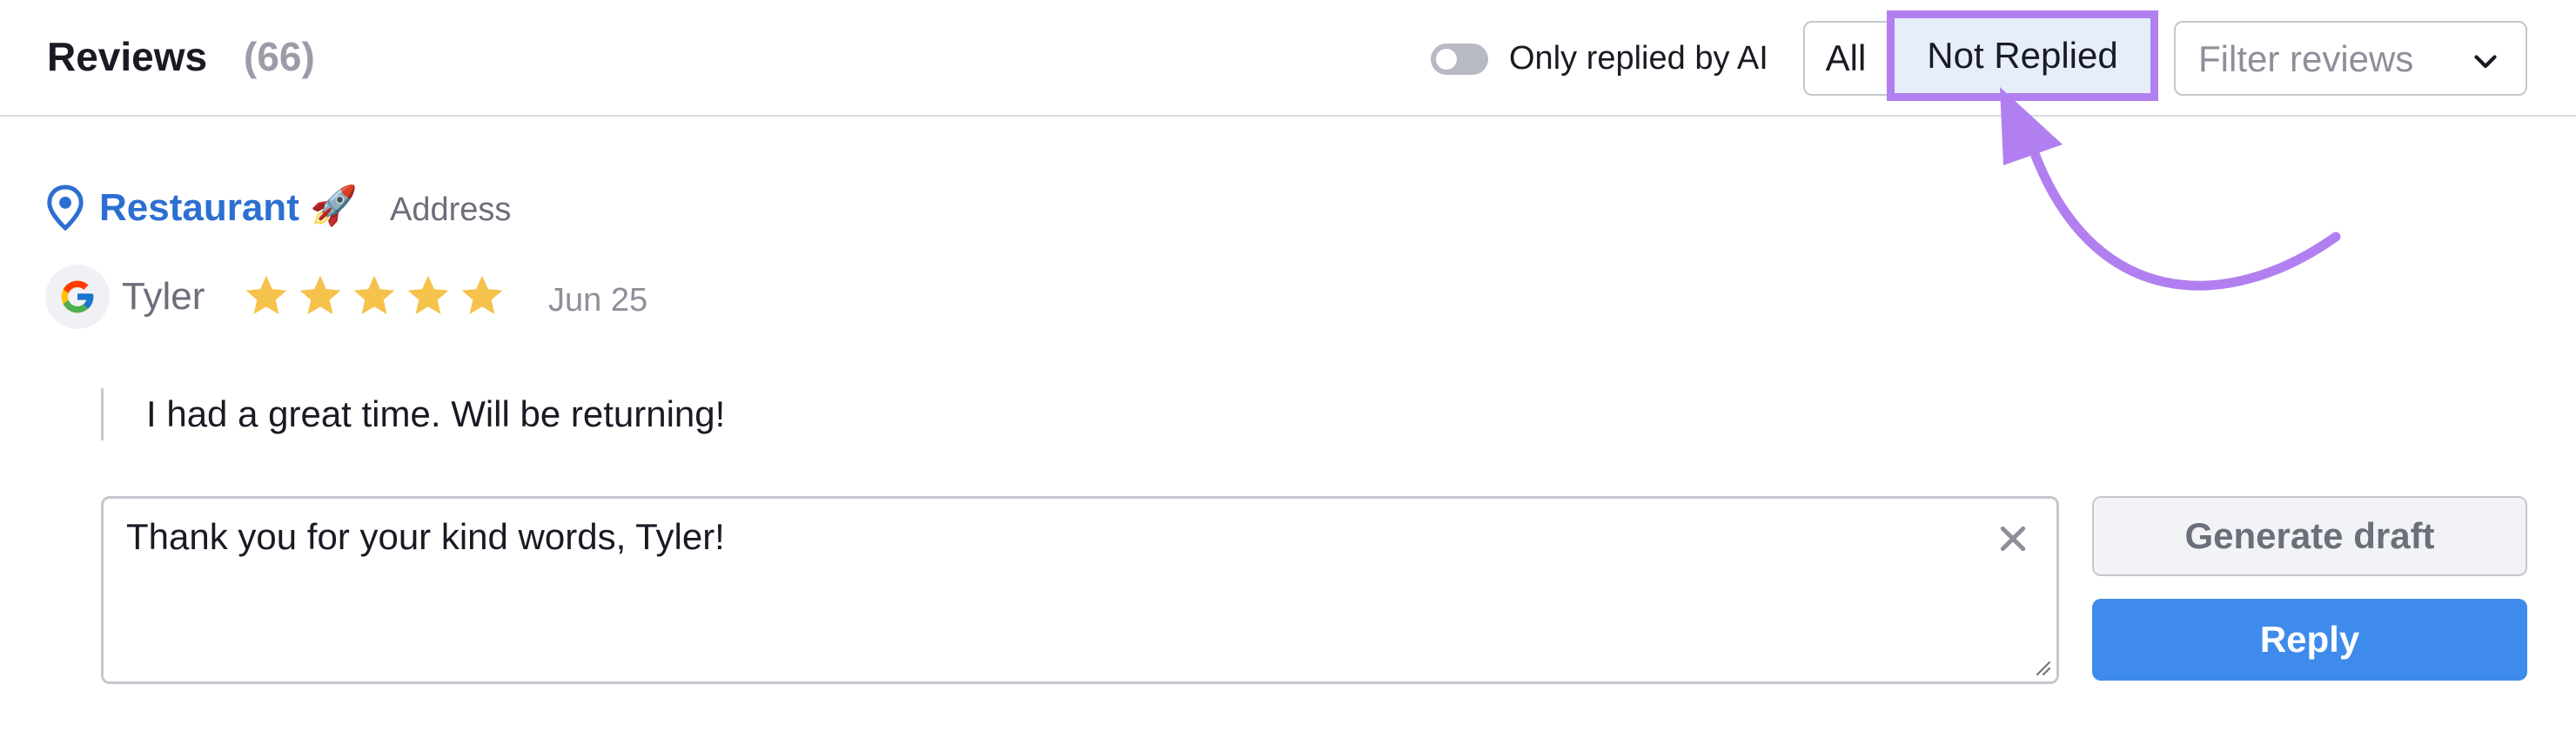 Image resolution: width=2576 pixels, height=745 pixels. Describe the element at coordinates (451, 209) in the screenshot. I see `location-address: Address` at that location.